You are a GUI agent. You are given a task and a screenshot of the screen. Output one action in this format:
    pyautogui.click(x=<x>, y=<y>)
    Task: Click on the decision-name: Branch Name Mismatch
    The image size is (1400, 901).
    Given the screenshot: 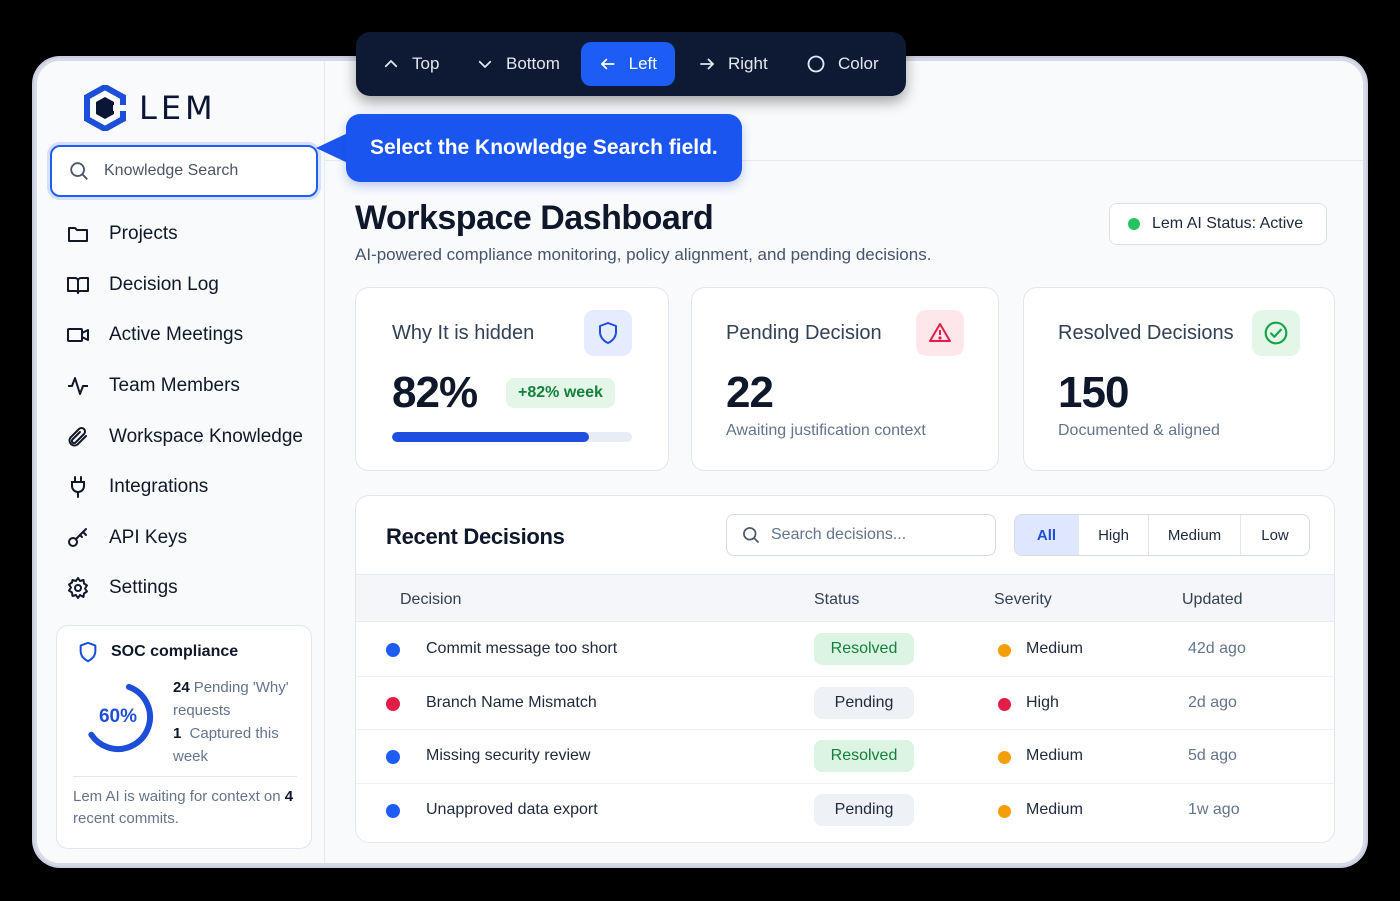 What is the action you would take?
    pyautogui.click(x=511, y=702)
    